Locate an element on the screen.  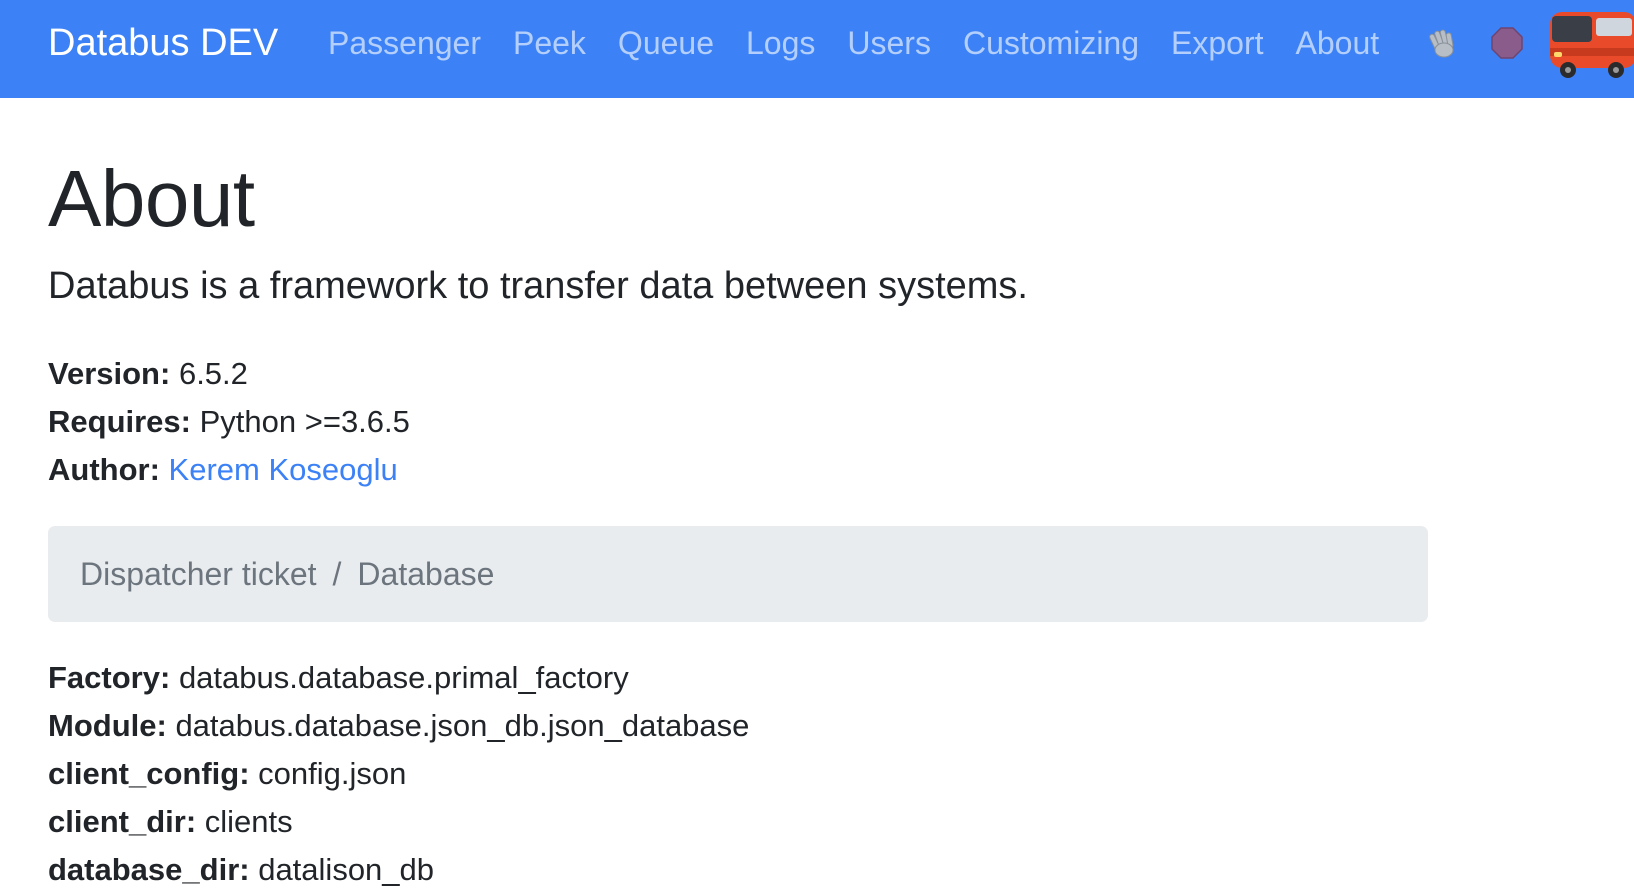
detail-label: client_config: is located at coordinates (149, 773).